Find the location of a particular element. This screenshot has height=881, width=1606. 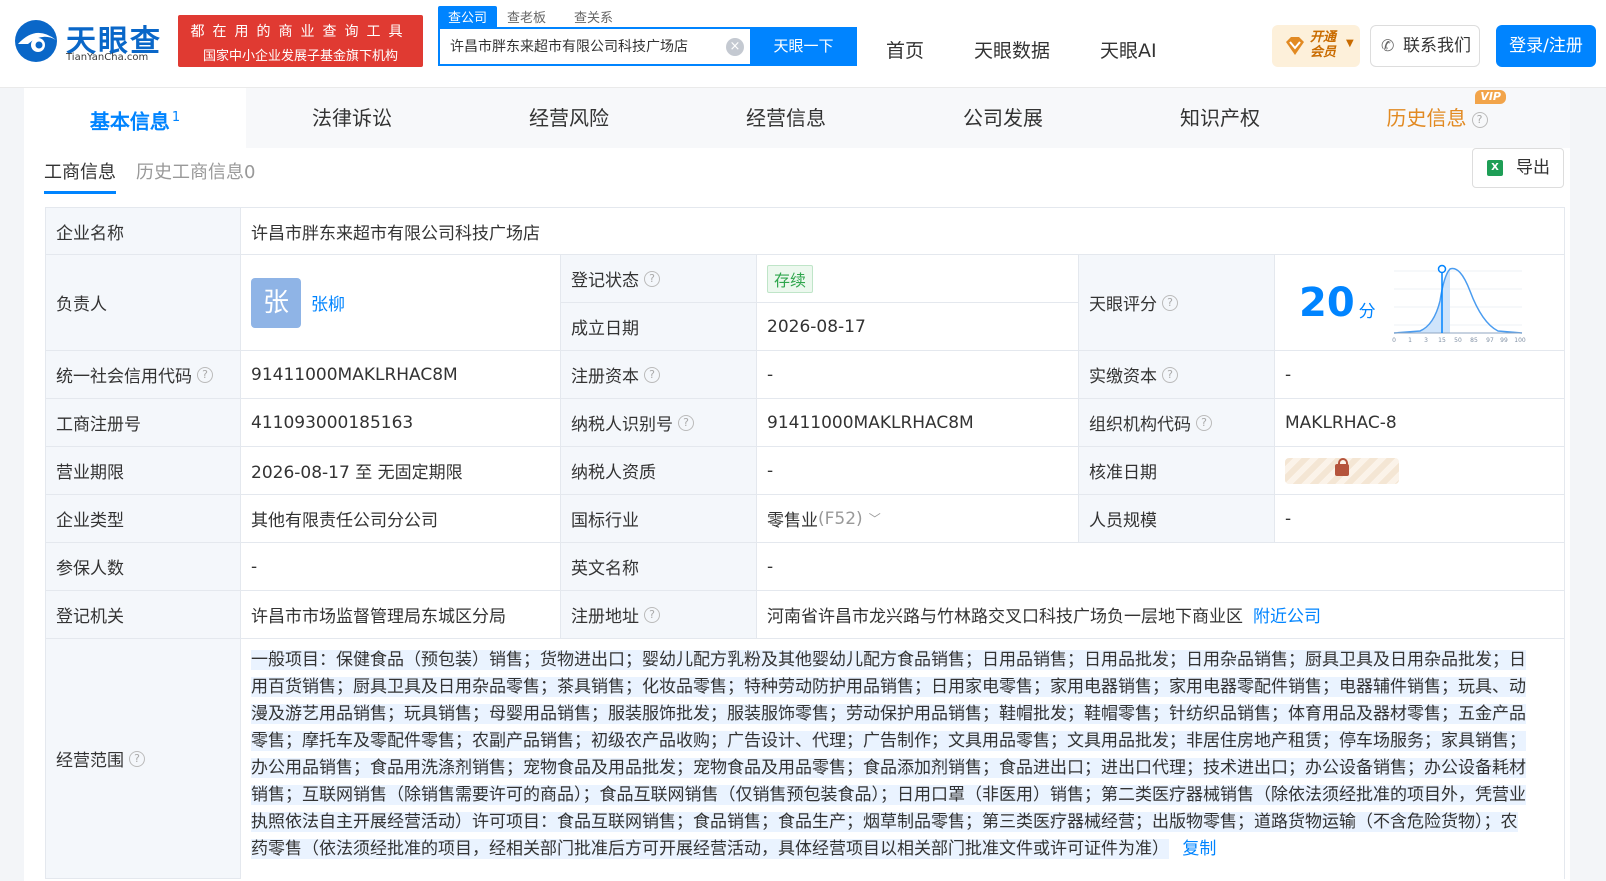

tab-operation: 经营信息 is located at coordinates (786, 118).